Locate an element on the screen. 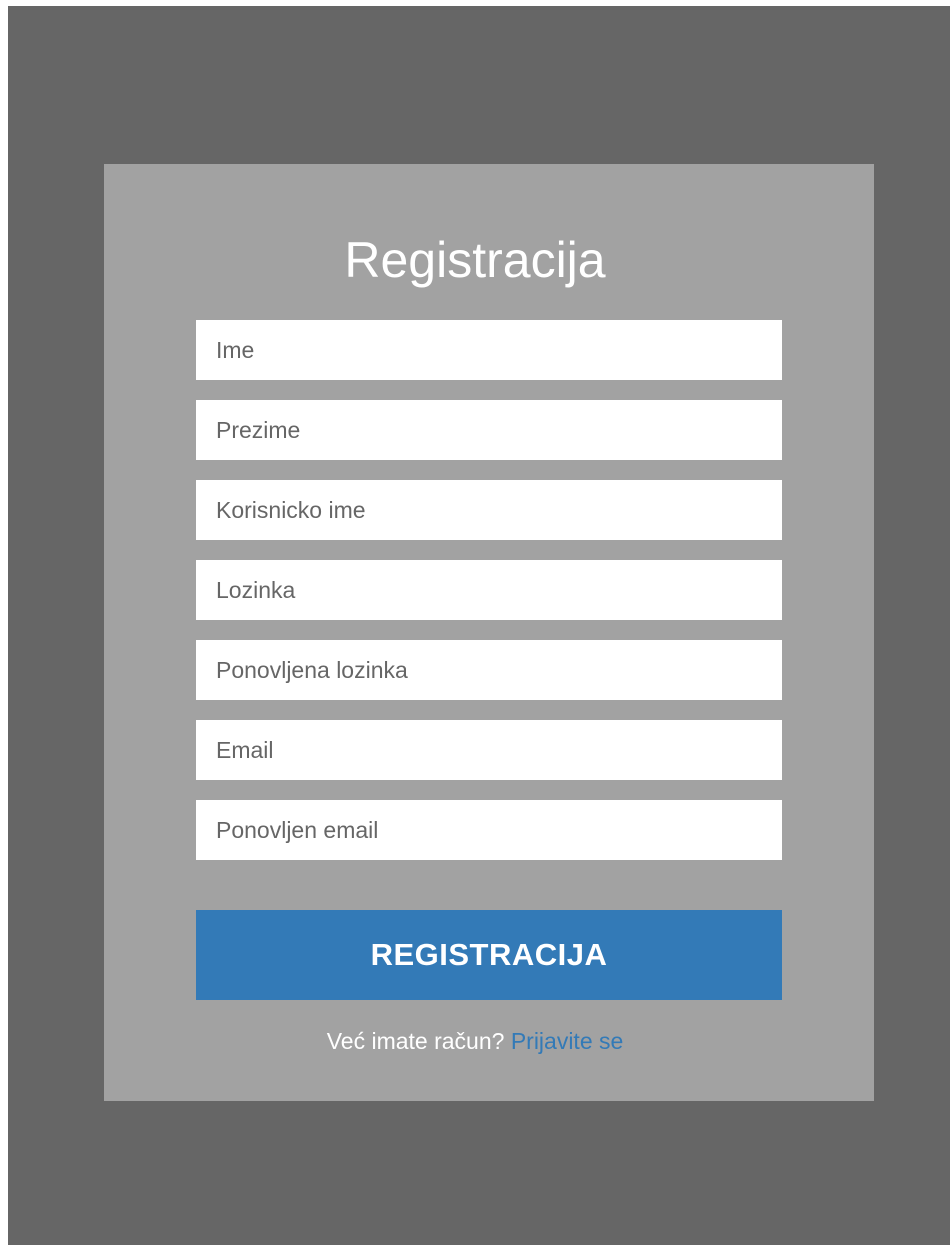 This screenshot has width=950, height=1245. login-link: Prijavite se is located at coordinates (567, 1041).